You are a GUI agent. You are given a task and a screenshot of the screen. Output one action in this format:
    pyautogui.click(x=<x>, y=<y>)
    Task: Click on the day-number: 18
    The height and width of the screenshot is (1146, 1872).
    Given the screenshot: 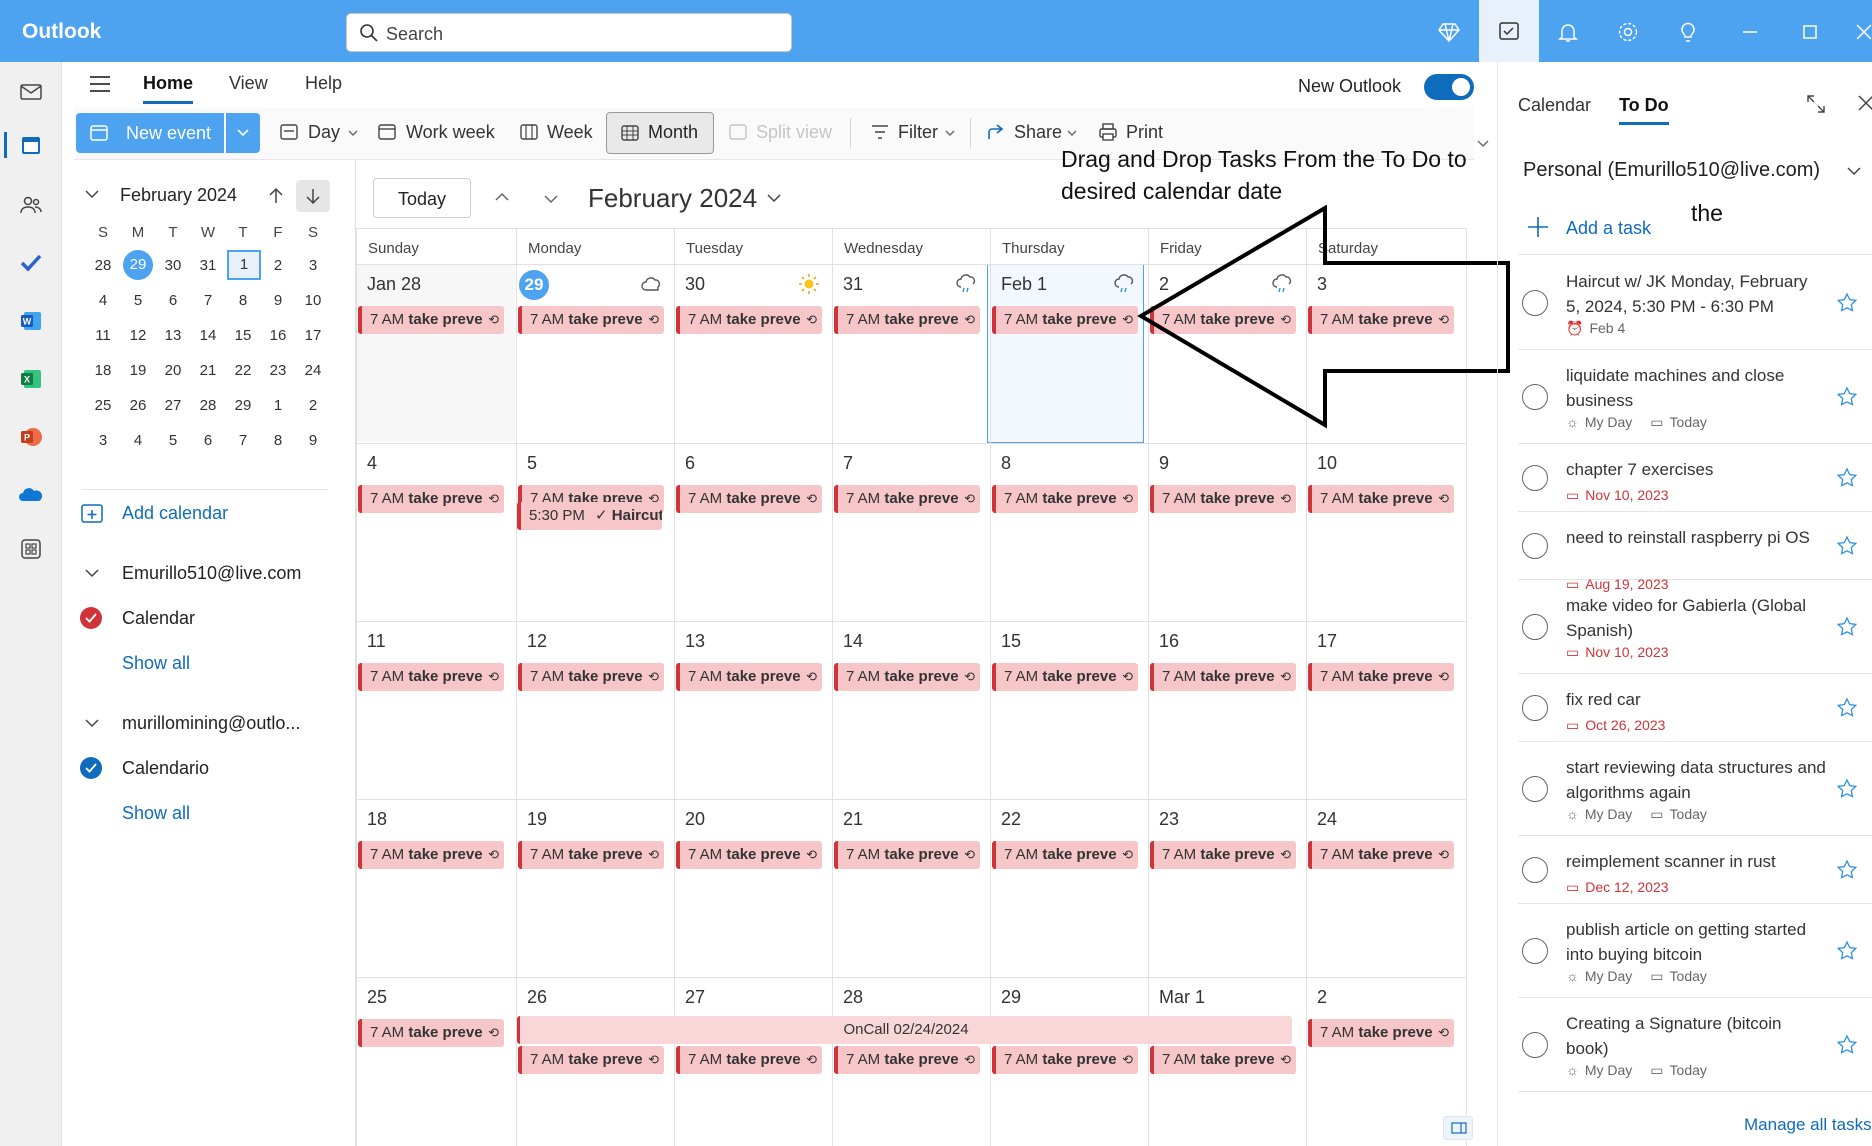 What is the action you would take?
    pyautogui.click(x=377, y=819)
    